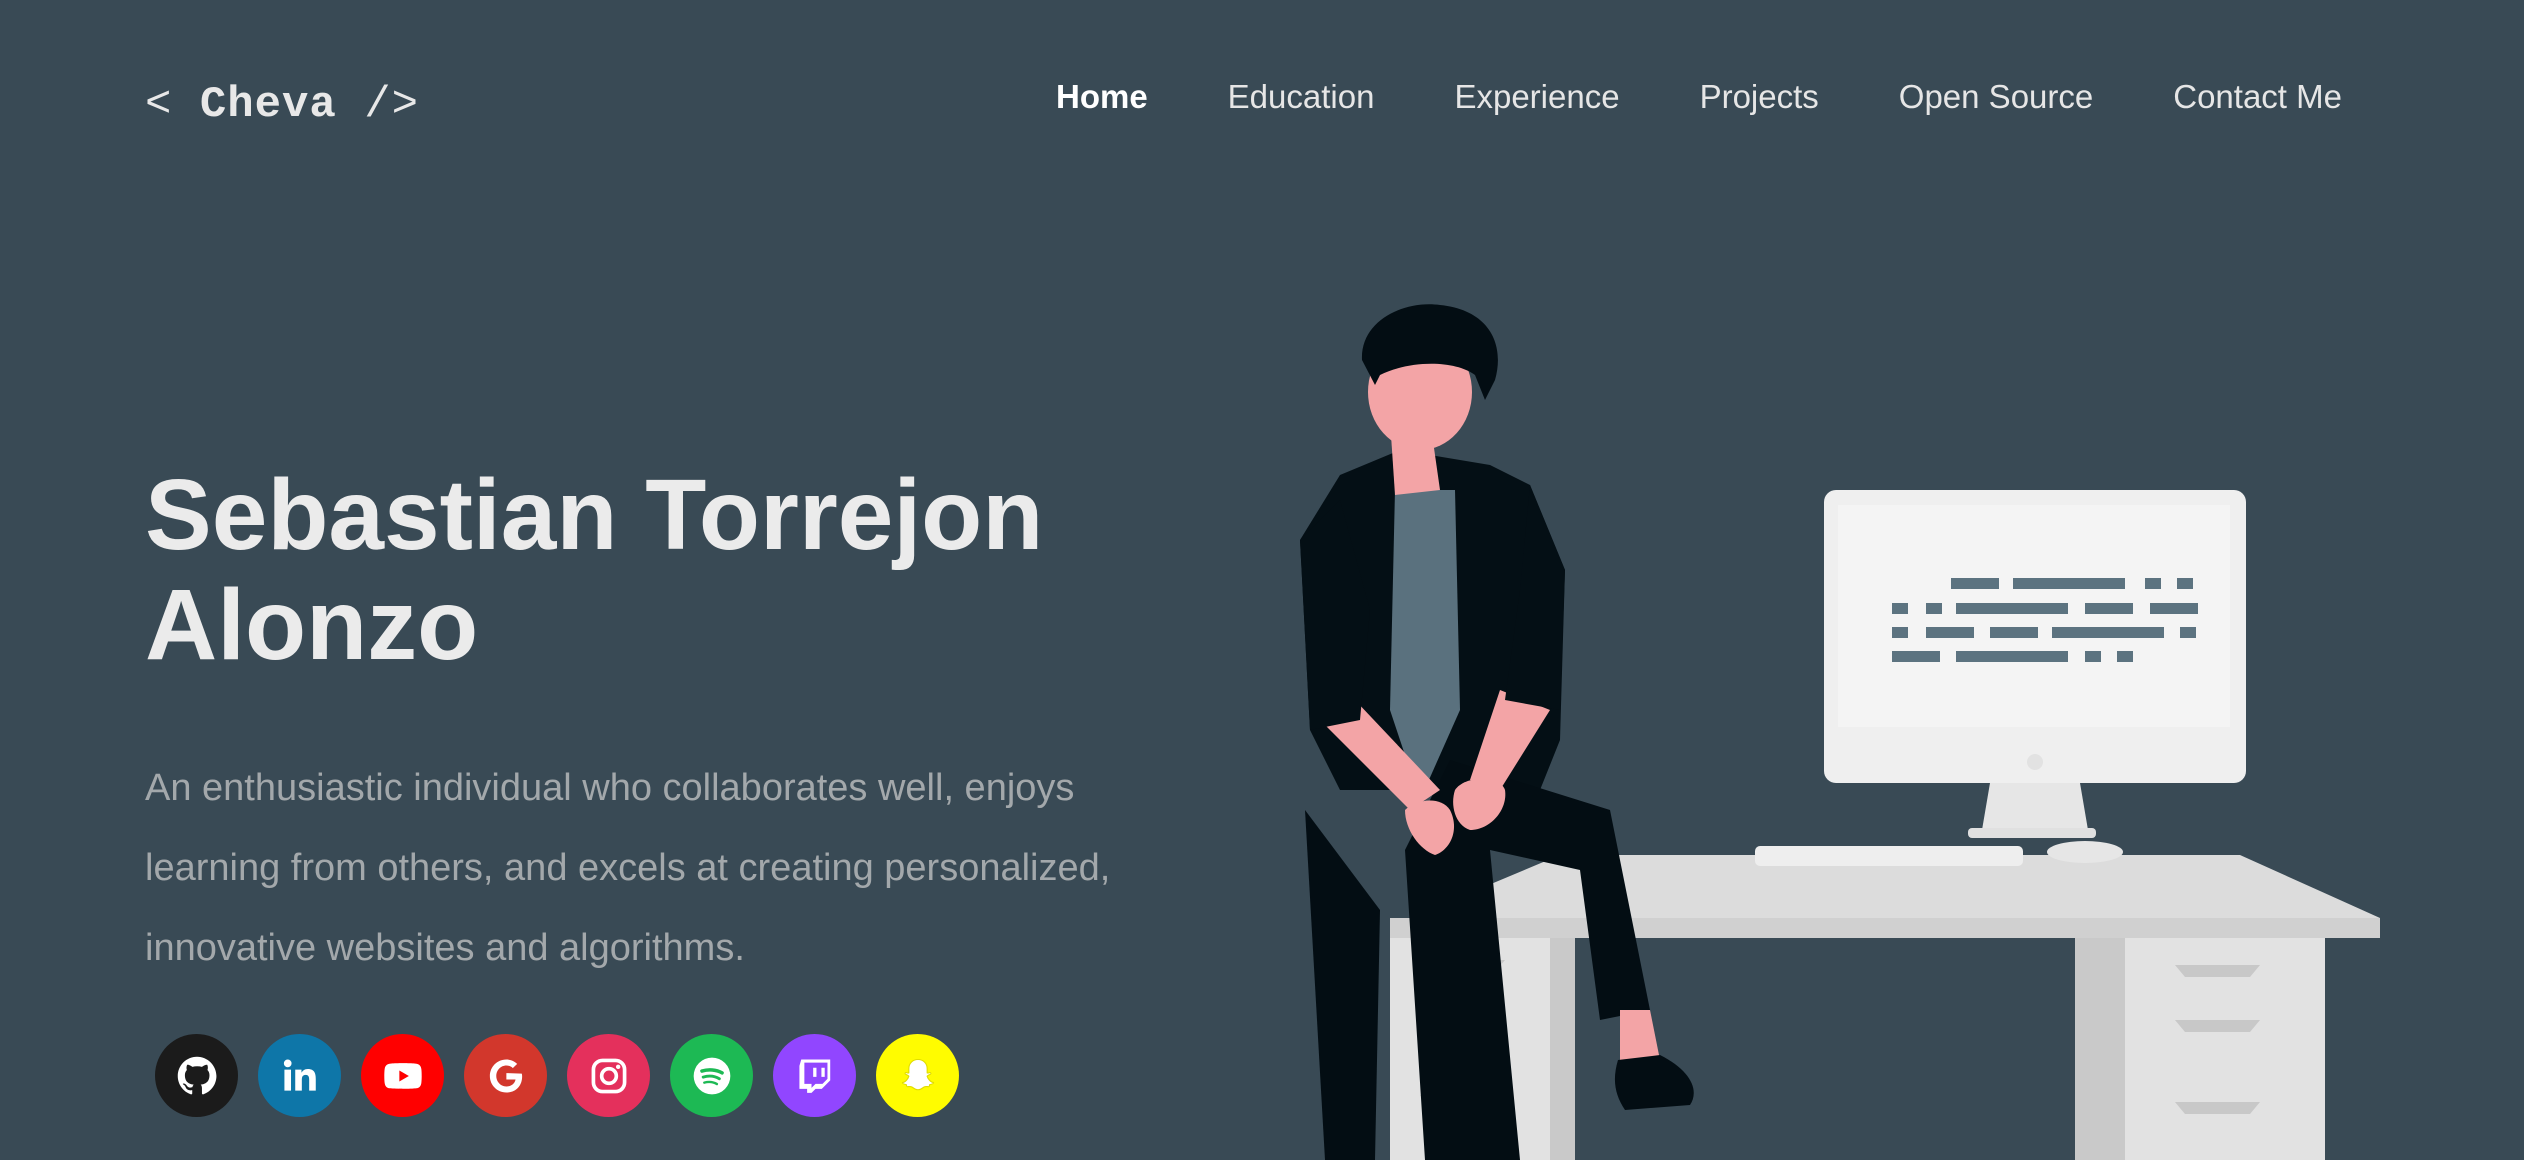 This screenshot has height=1160, width=2524. Describe the element at coordinates (2237, 97) in the screenshot. I see `nav-item-contact-me: Contact Me` at that location.